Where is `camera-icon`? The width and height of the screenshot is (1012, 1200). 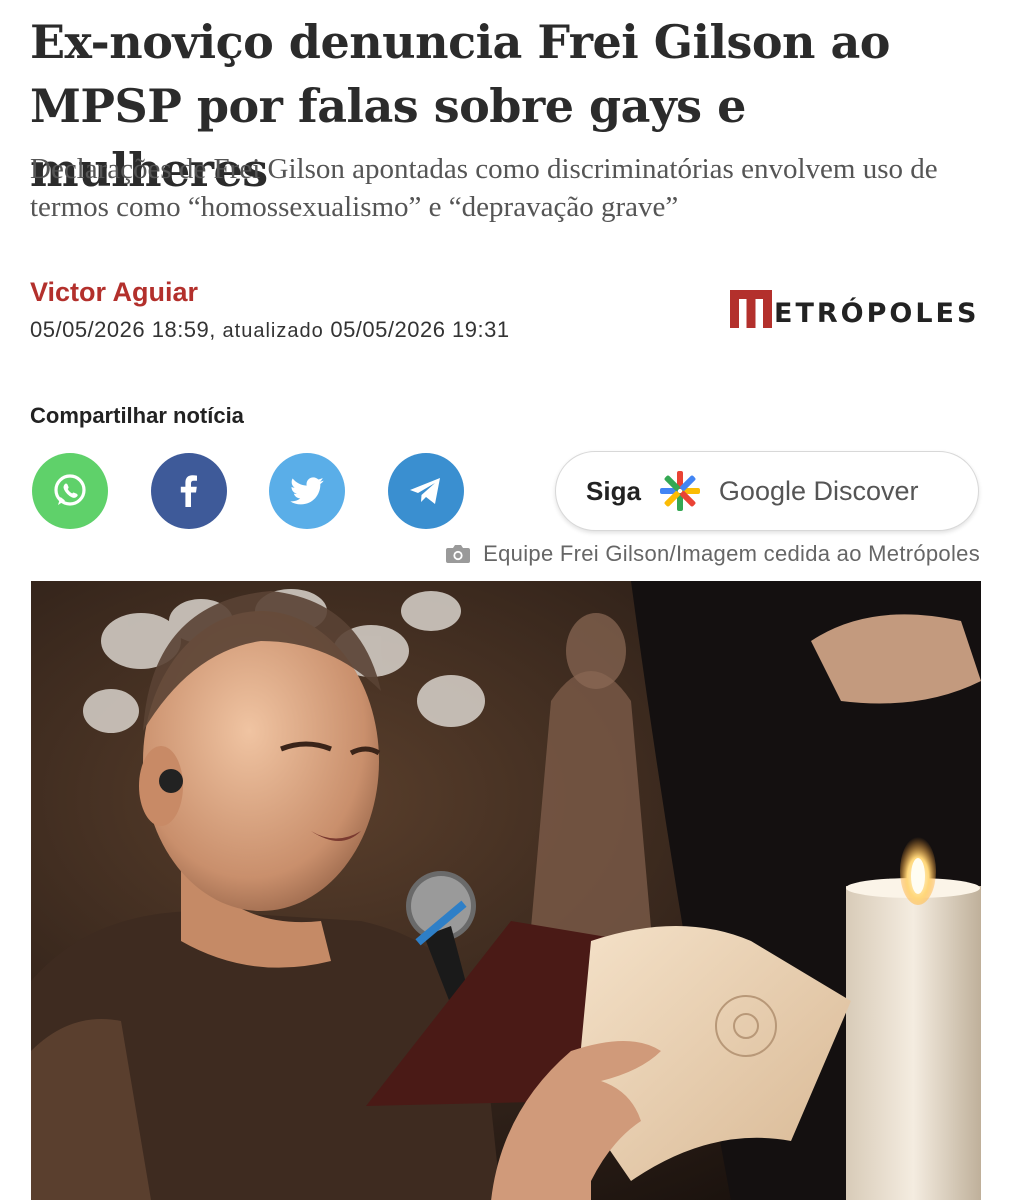 camera-icon is located at coordinates (458, 554).